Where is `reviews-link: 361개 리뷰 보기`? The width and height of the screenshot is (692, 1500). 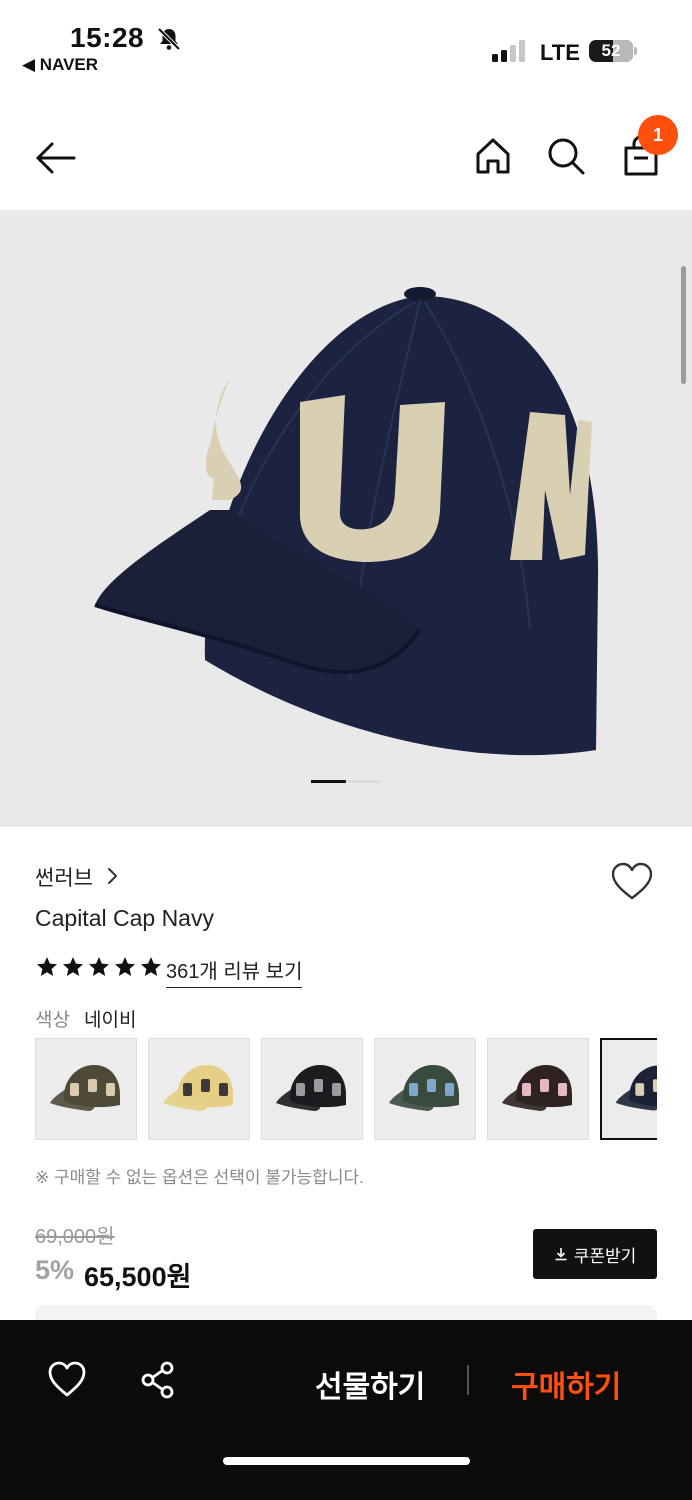 reviews-link: 361개 리뷰 보기 is located at coordinates (234, 971).